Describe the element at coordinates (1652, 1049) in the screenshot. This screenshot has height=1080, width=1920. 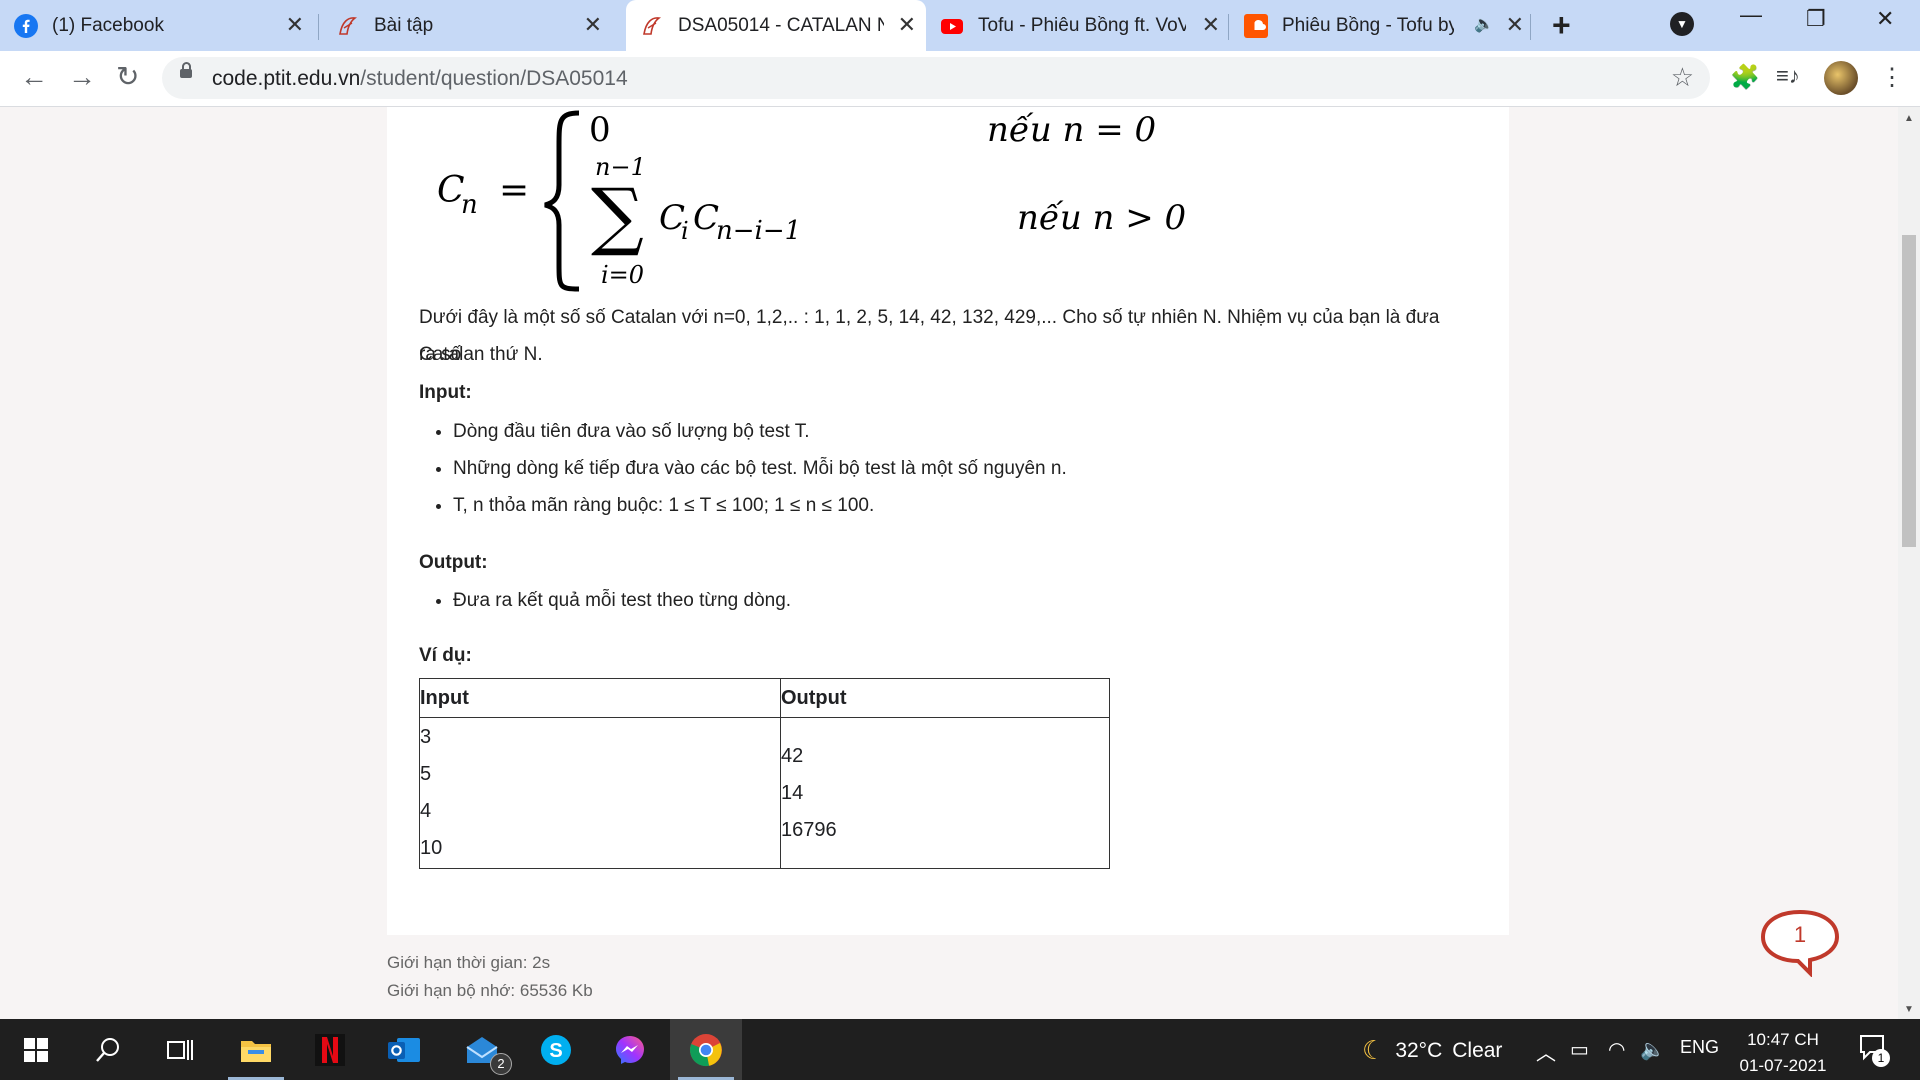
I see `volume-icon: 🔈` at that location.